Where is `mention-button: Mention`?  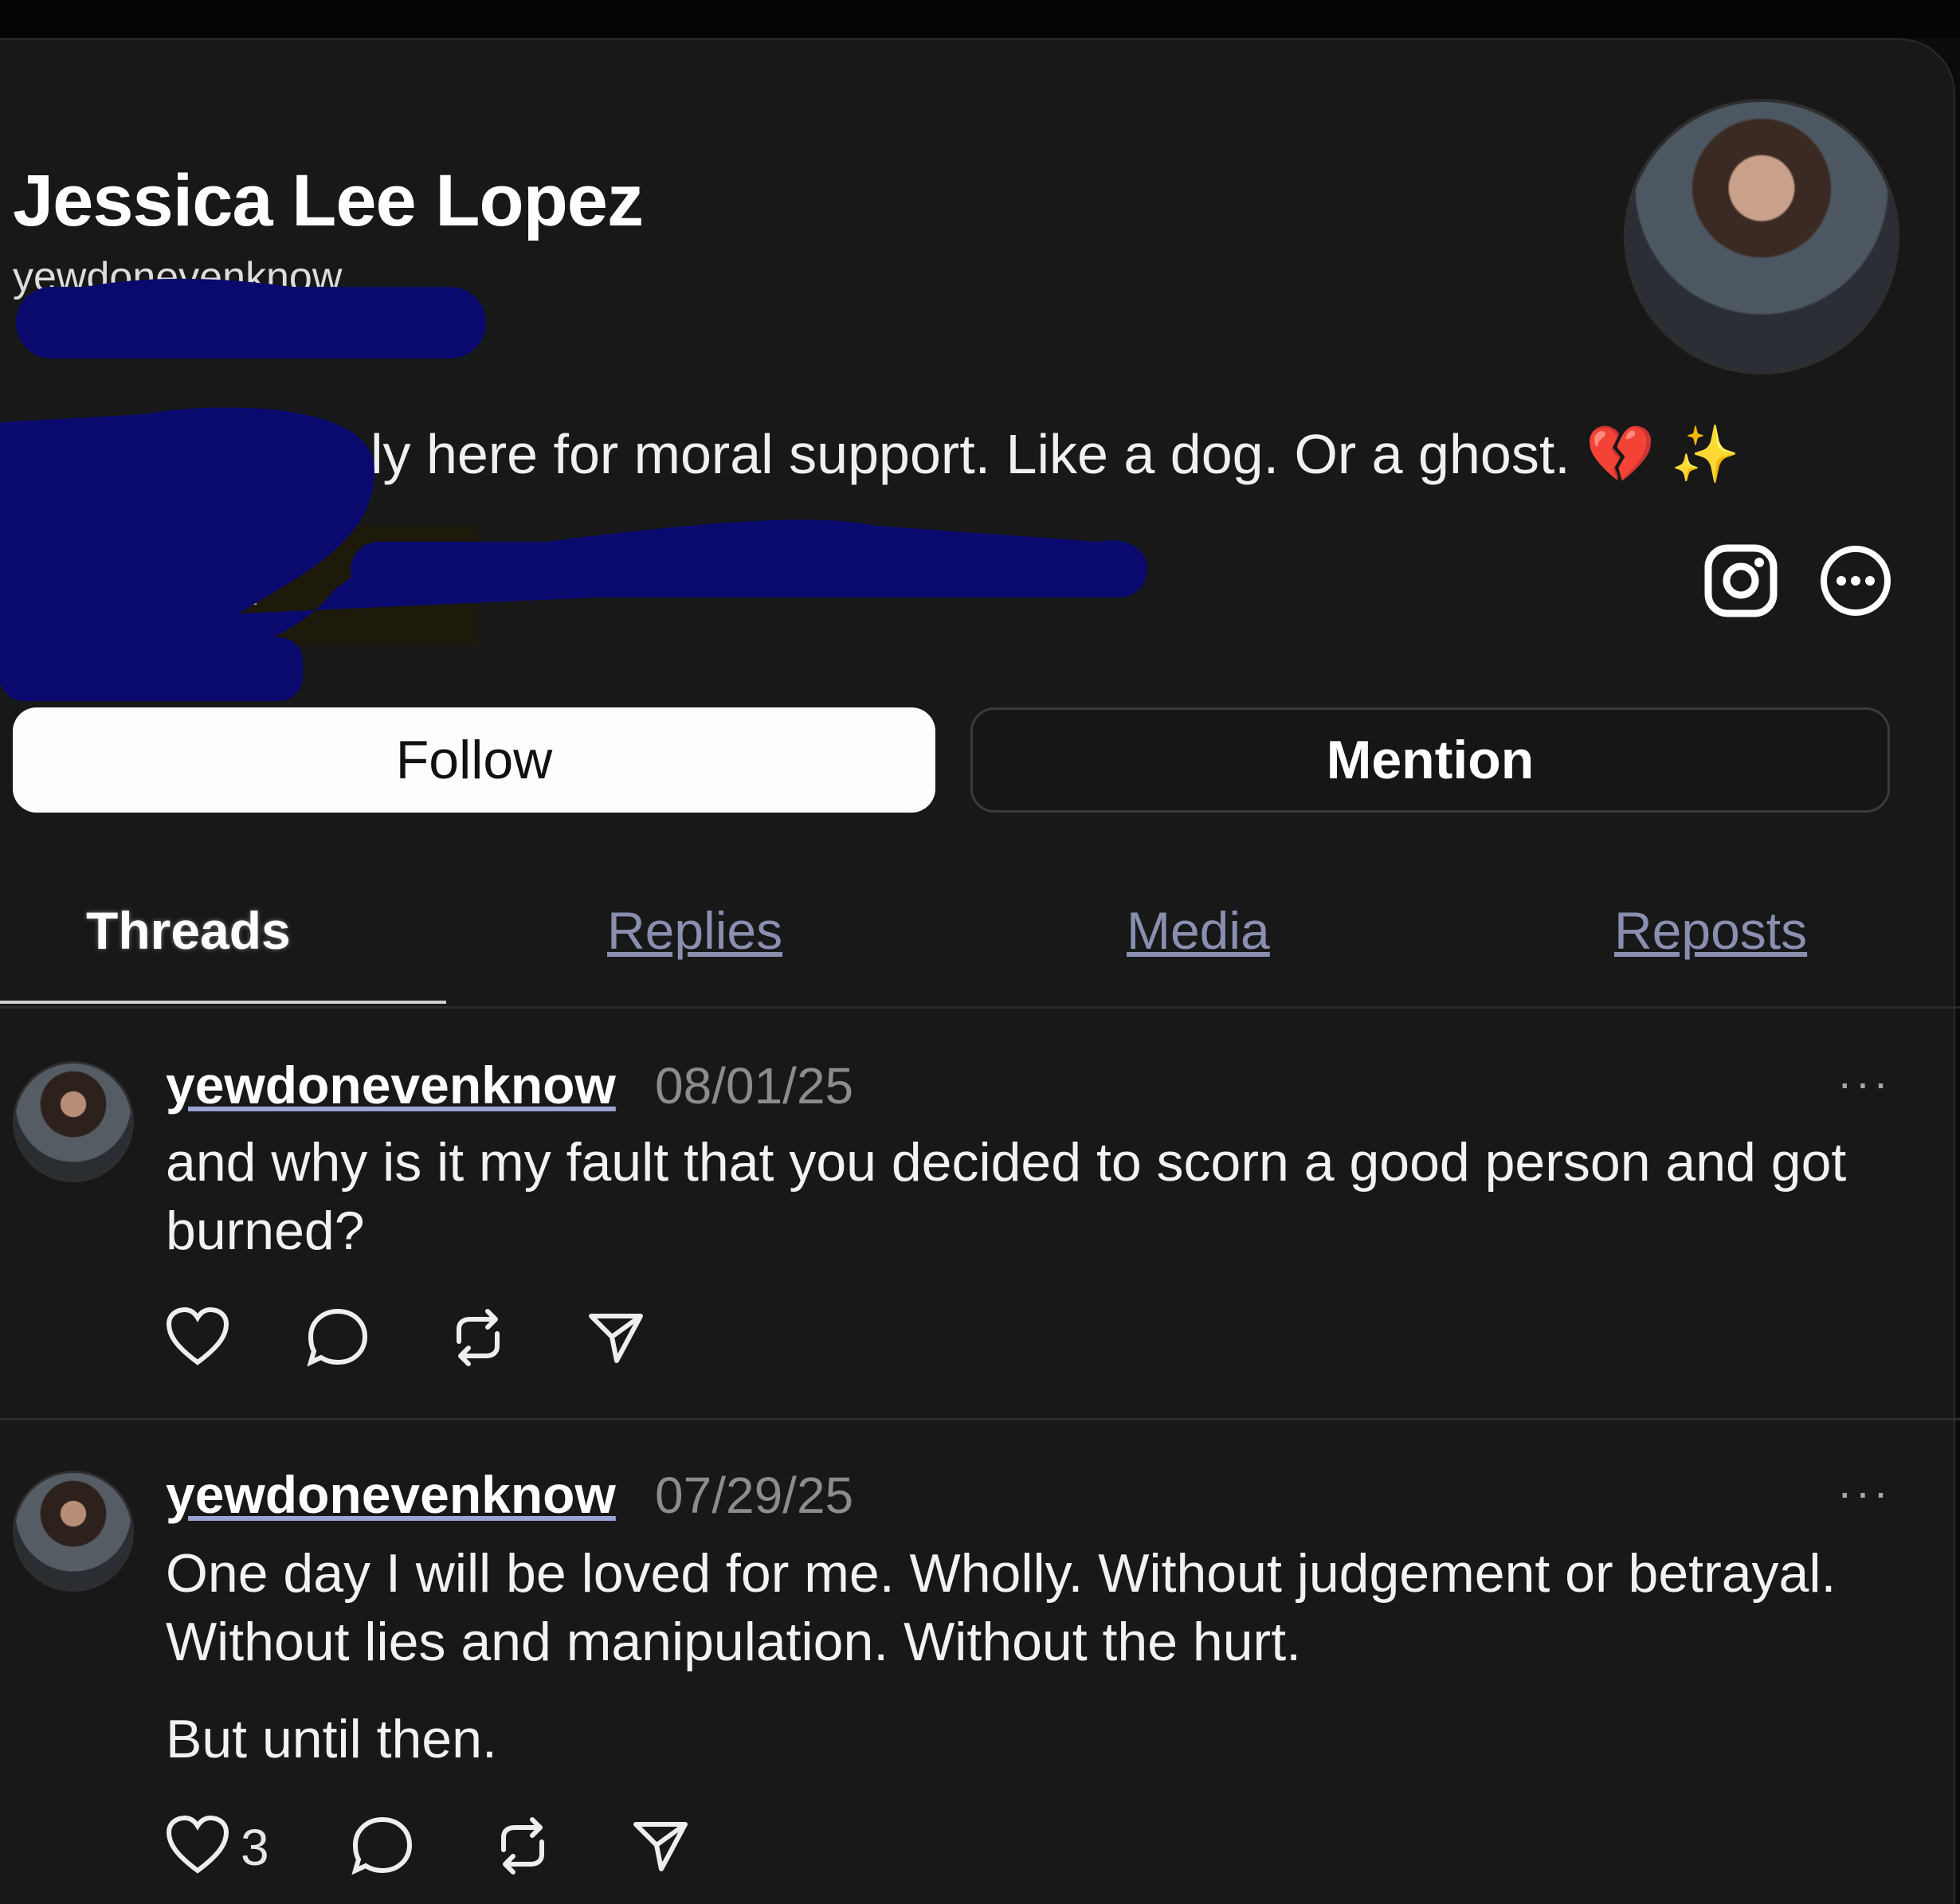
mention-button: Mention is located at coordinates (1430, 760).